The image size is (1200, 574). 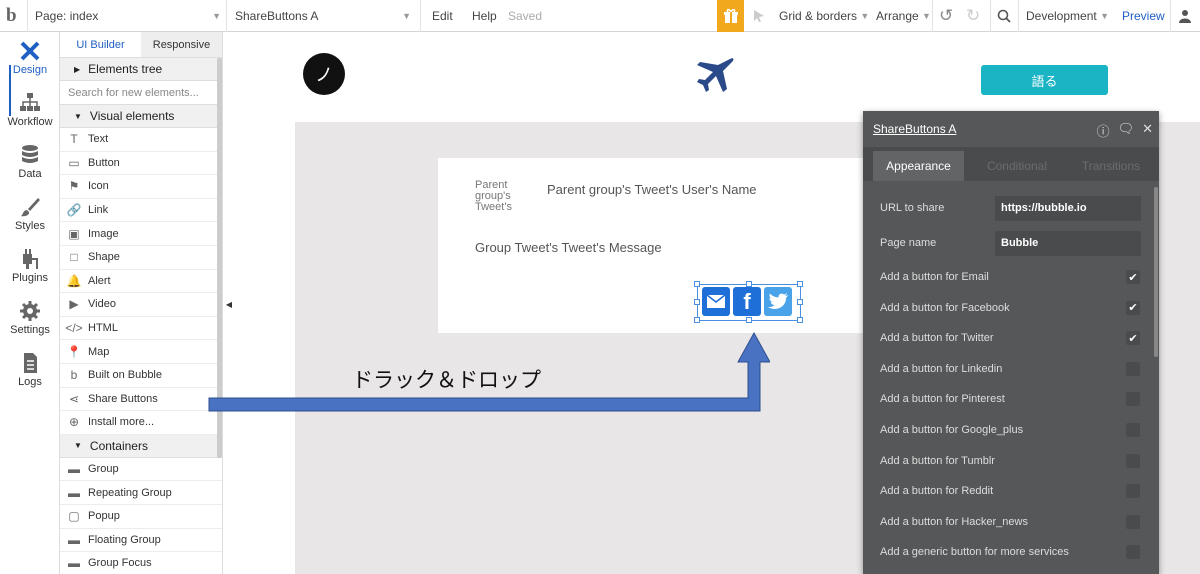 I want to click on field-input: Bubble, so click(x=1068, y=243).